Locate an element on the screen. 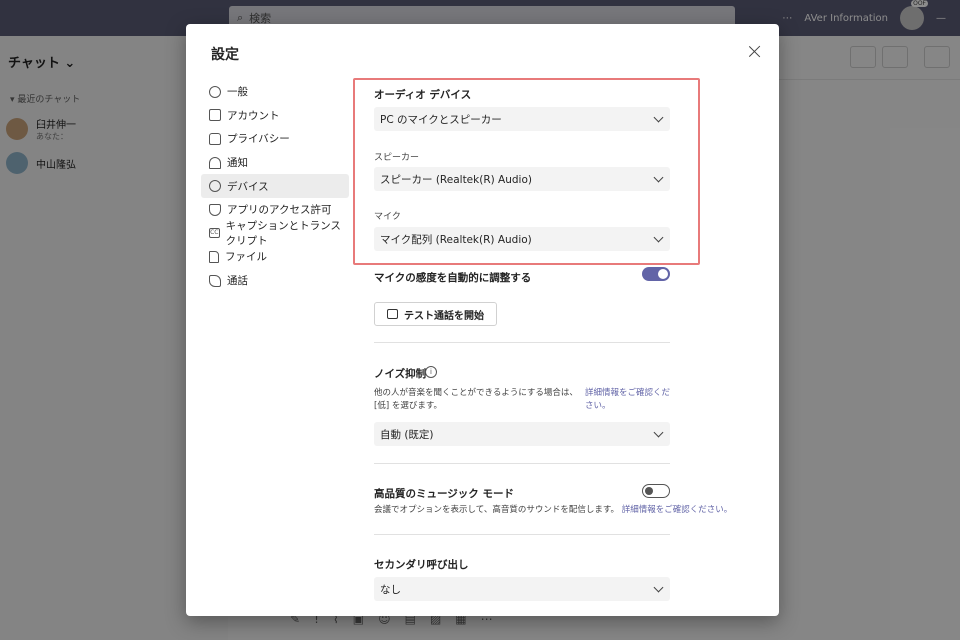 The image size is (960, 640). nav-label: キャプションとトランスクリプト is located at coordinates (283, 234).